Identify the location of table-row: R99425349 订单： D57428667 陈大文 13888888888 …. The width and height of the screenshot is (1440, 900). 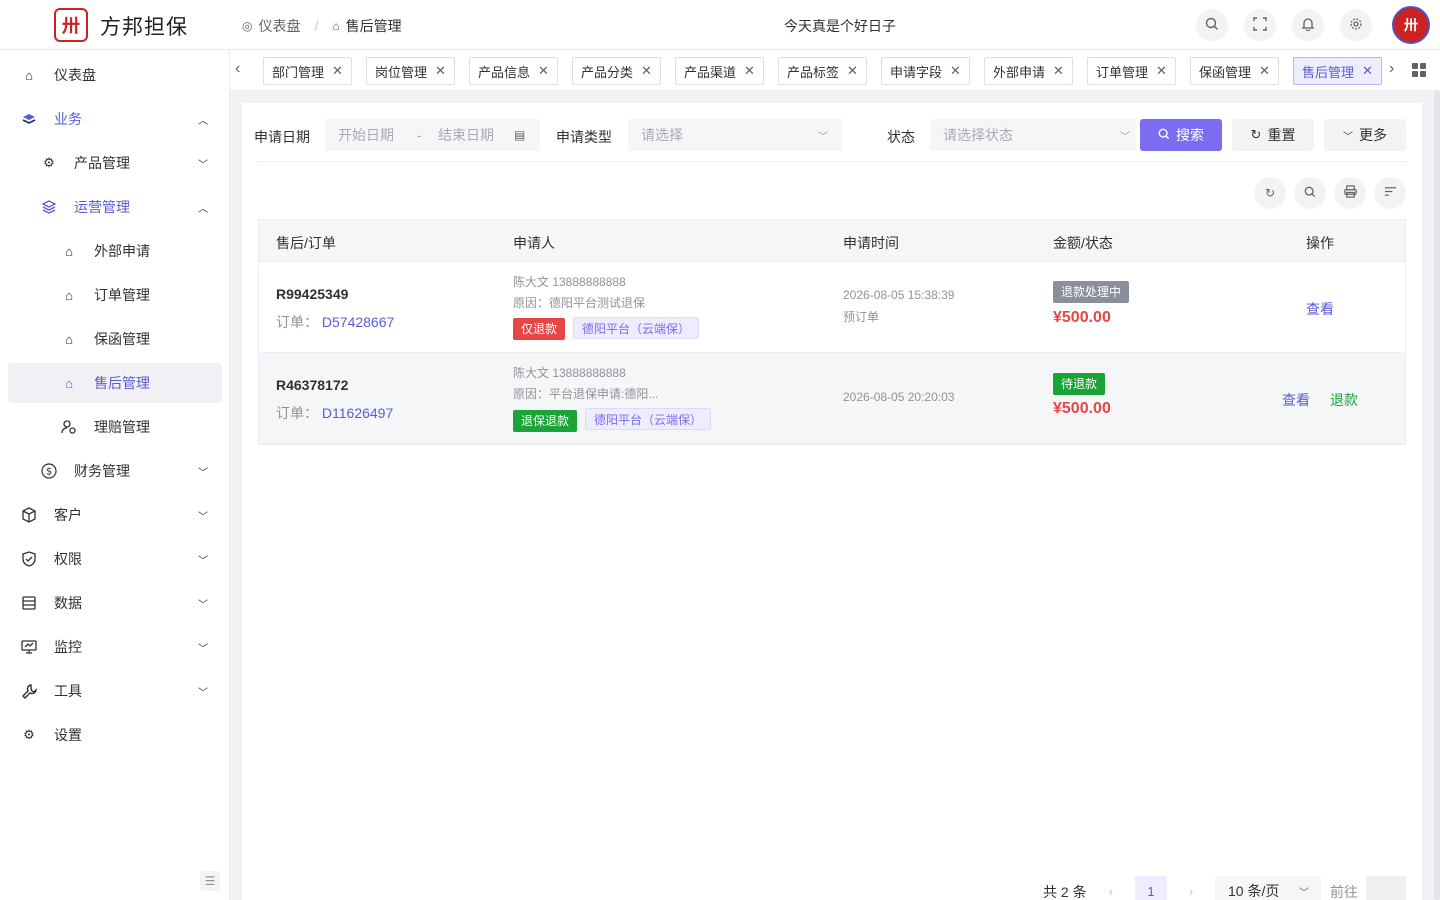
(832, 307).